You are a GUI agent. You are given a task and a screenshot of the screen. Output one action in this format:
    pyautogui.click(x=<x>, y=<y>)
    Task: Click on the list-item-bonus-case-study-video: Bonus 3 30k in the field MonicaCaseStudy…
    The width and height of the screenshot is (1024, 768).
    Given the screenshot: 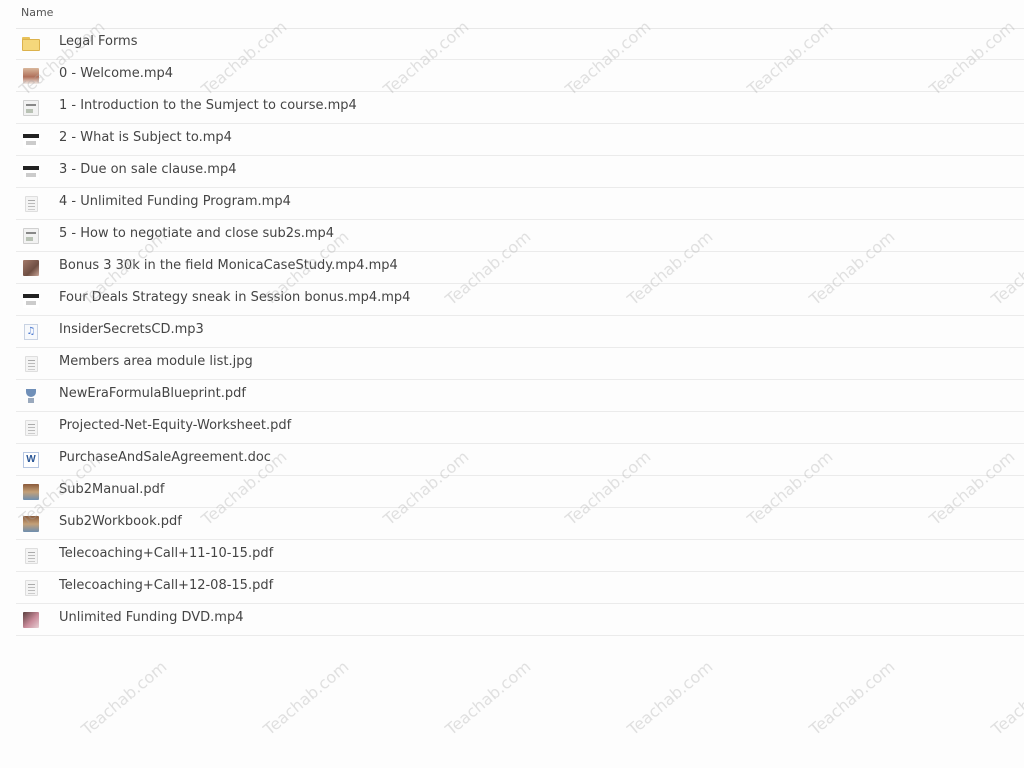 What is the action you would take?
    pyautogui.click(x=520, y=268)
    